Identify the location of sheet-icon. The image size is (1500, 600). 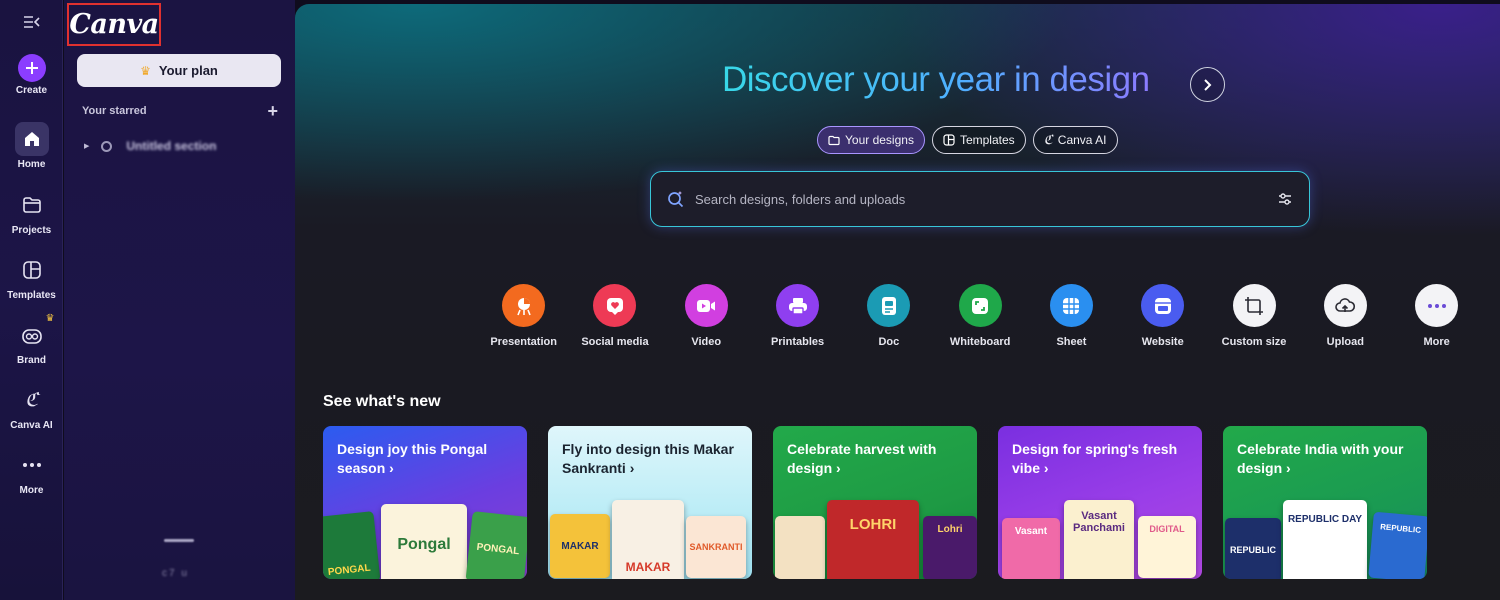
(1071, 305).